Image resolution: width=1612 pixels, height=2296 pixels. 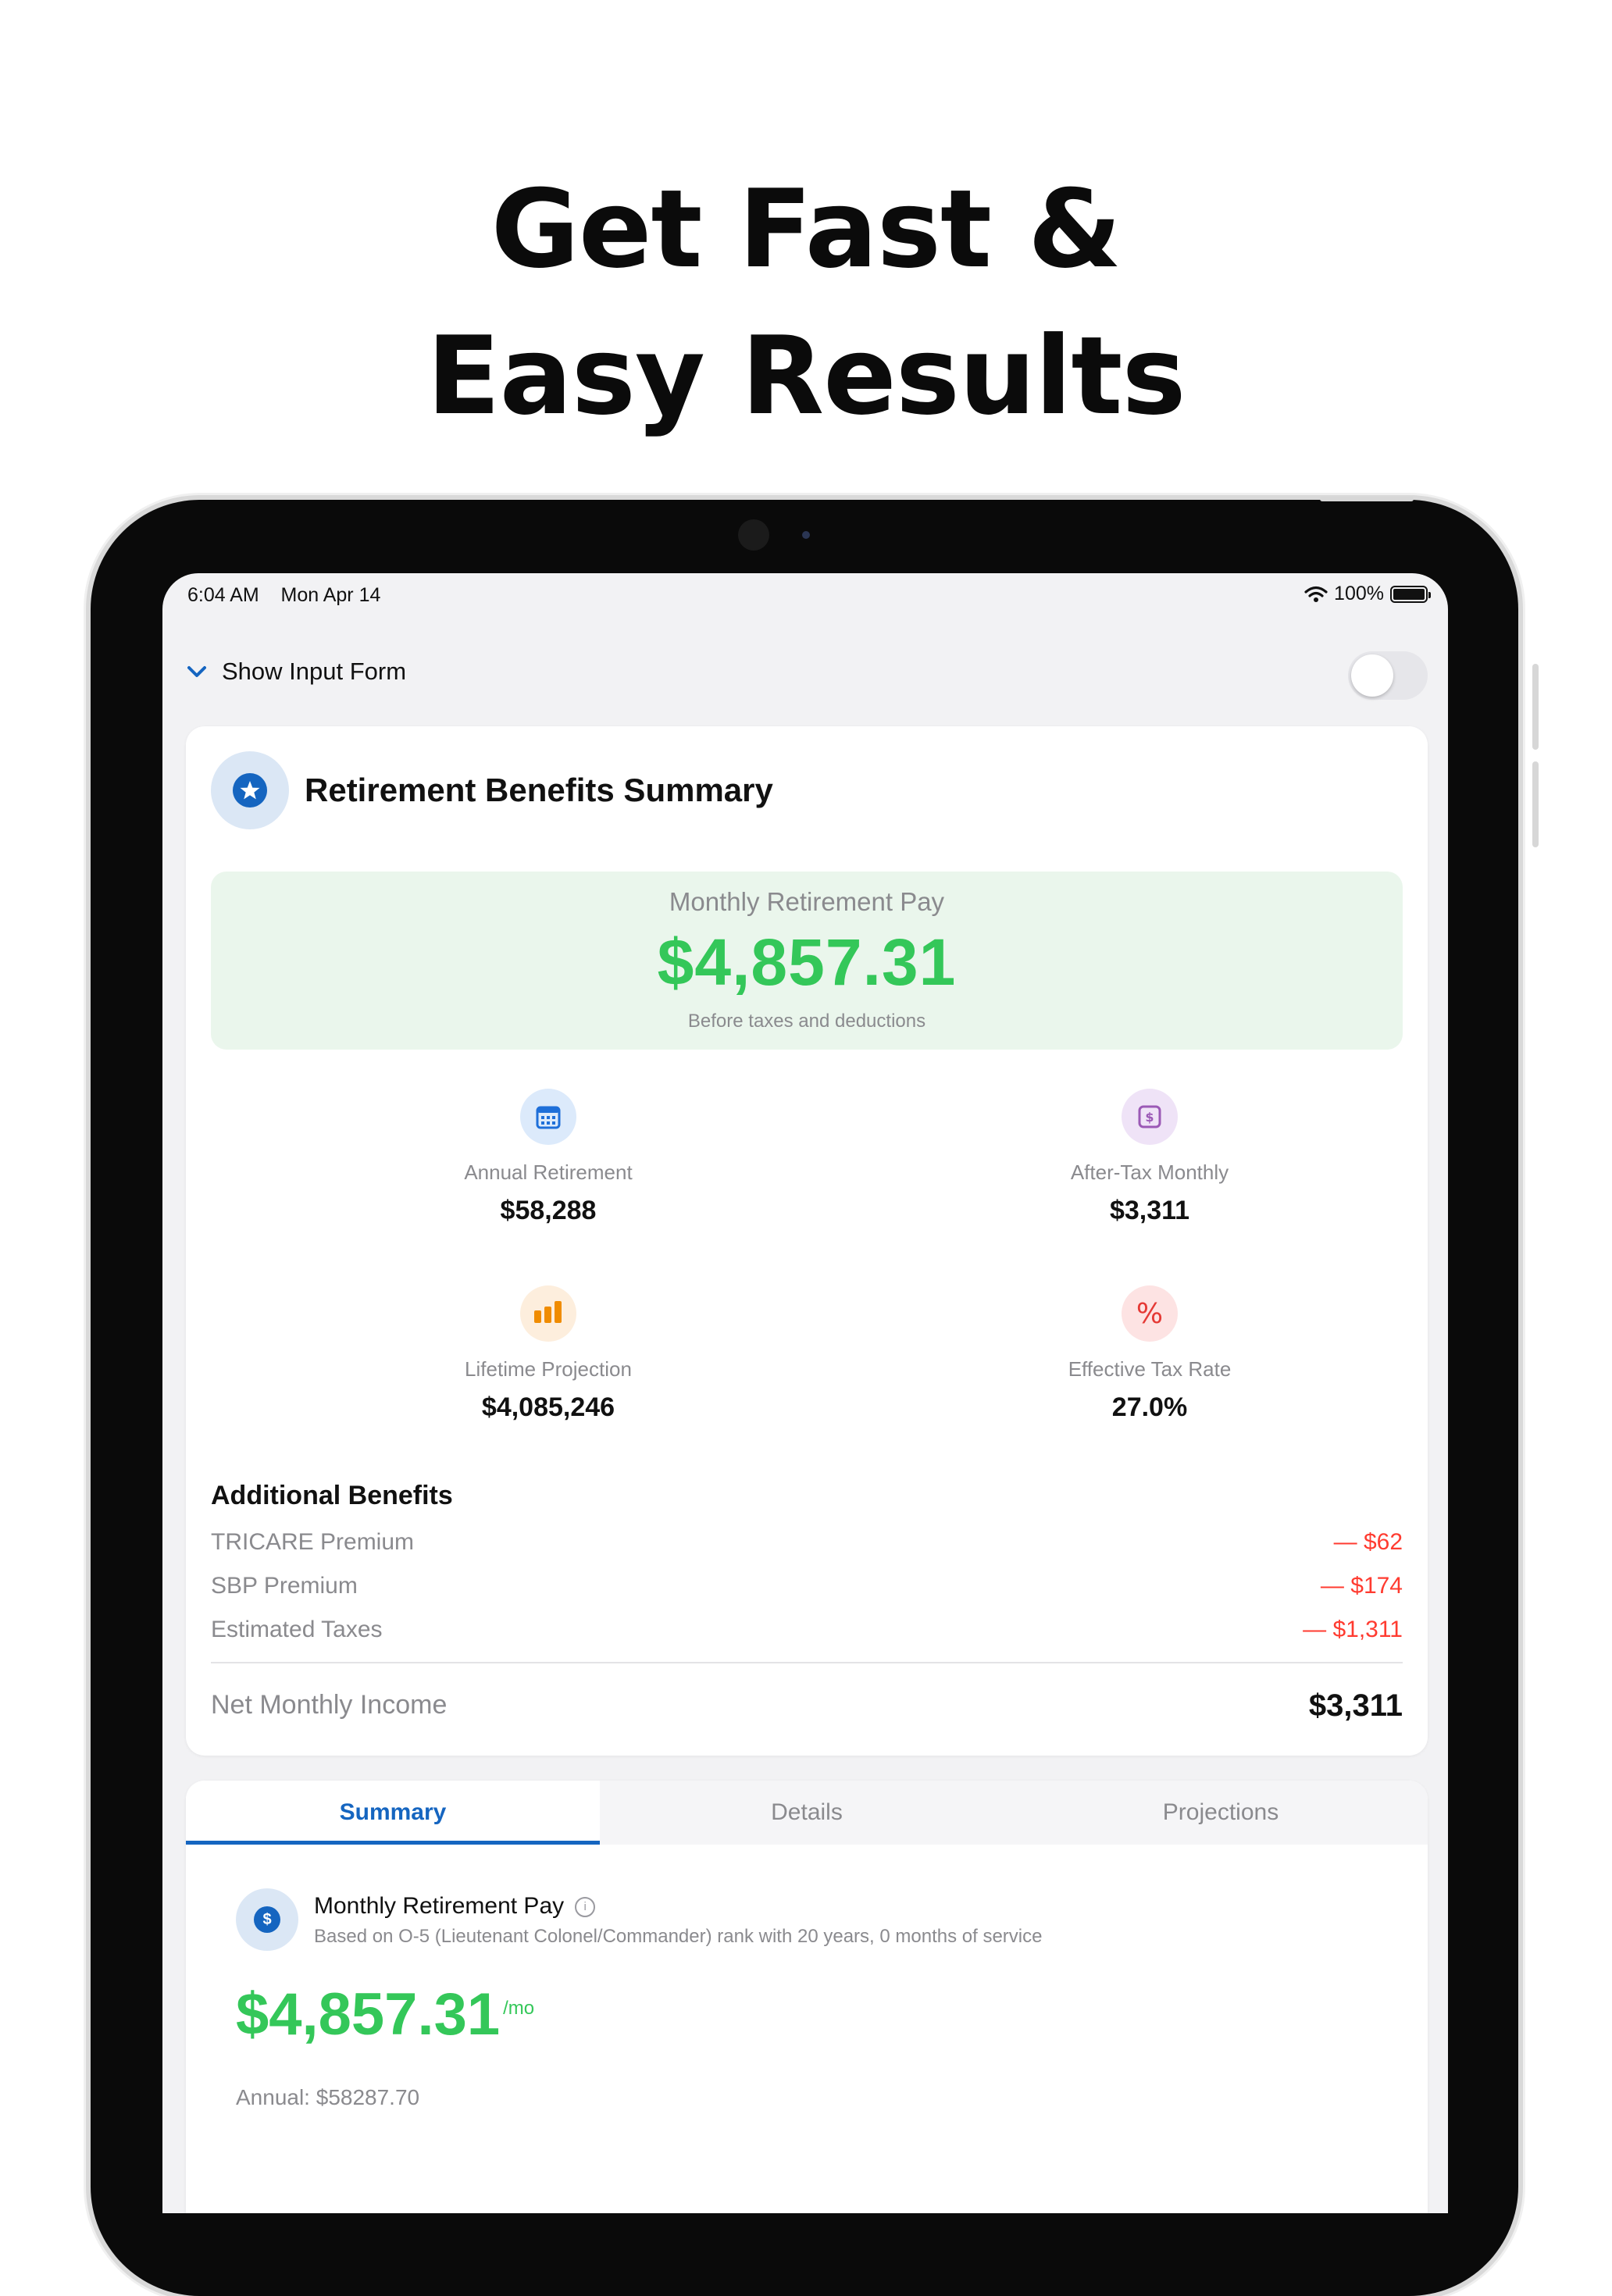 I want to click on pay-badge: $, so click(x=267, y=1919).